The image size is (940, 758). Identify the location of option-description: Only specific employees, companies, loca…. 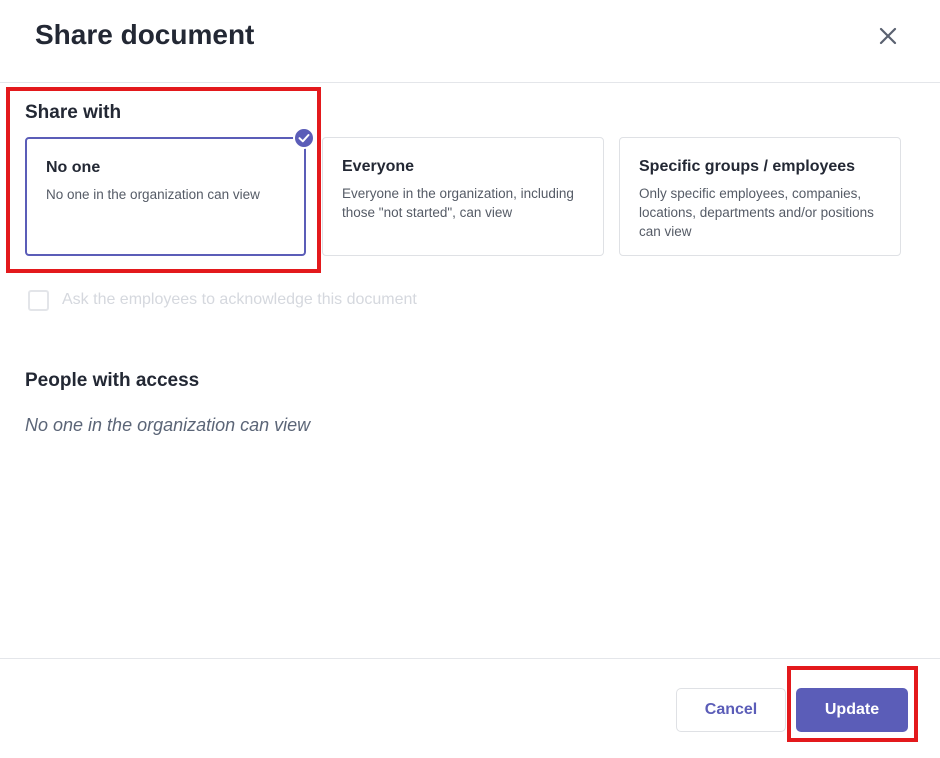
(756, 212).